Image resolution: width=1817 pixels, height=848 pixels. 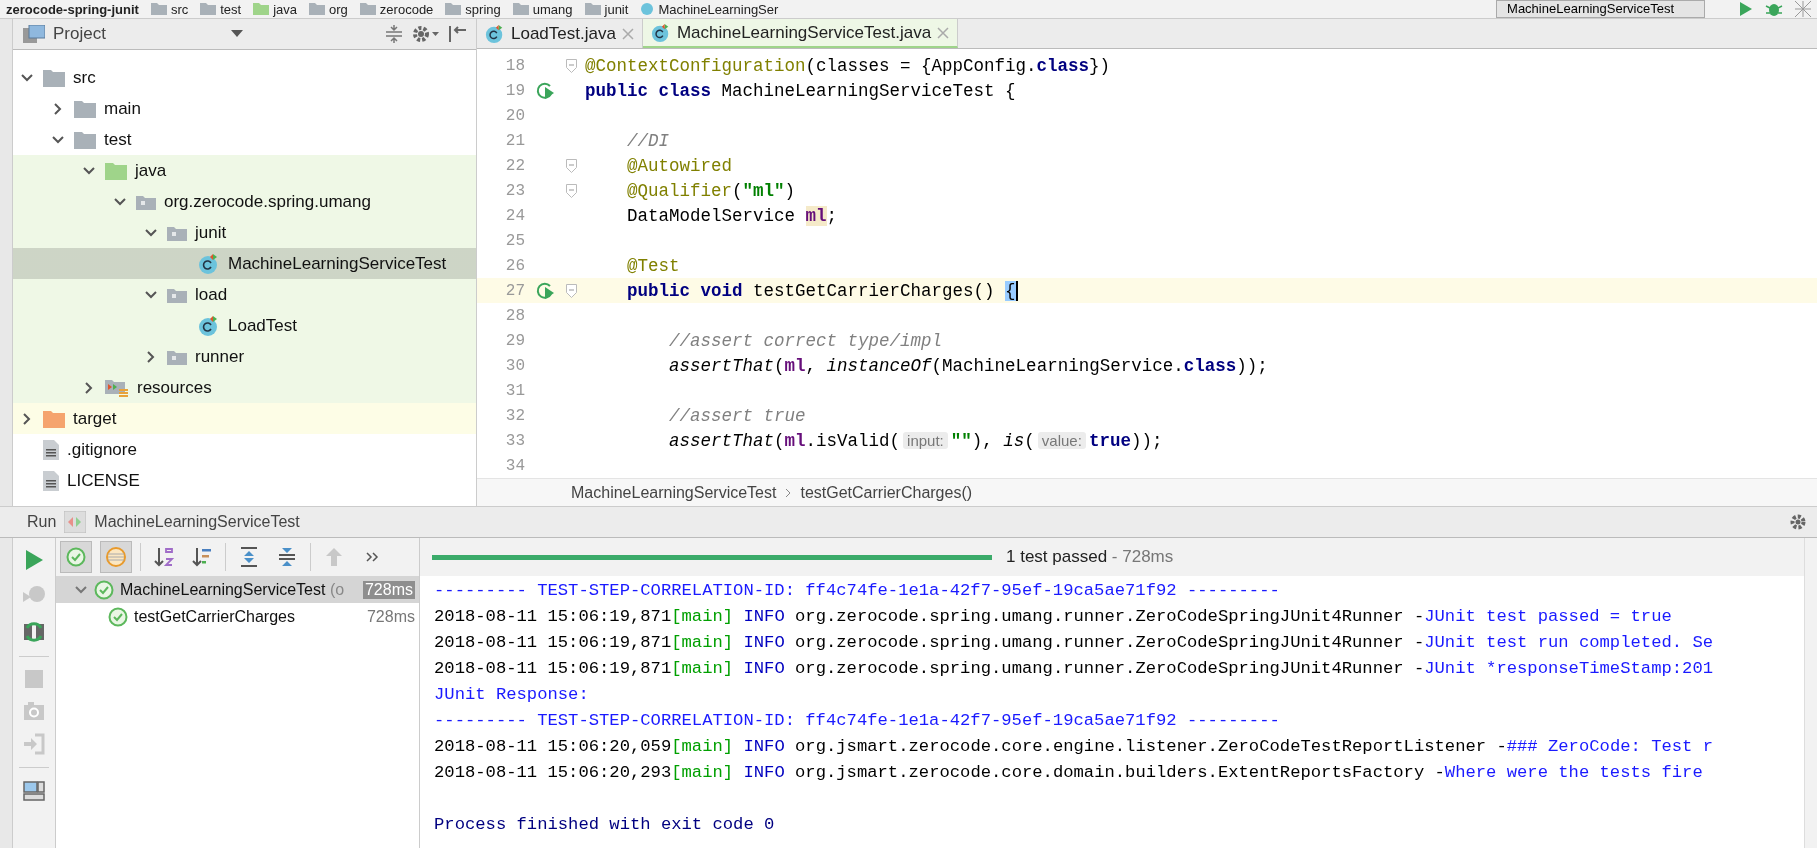 What do you see at coordinates (221, 9) in the screenshot?
I see `breadcrumb-item: test` at bounding box center [221, 9].